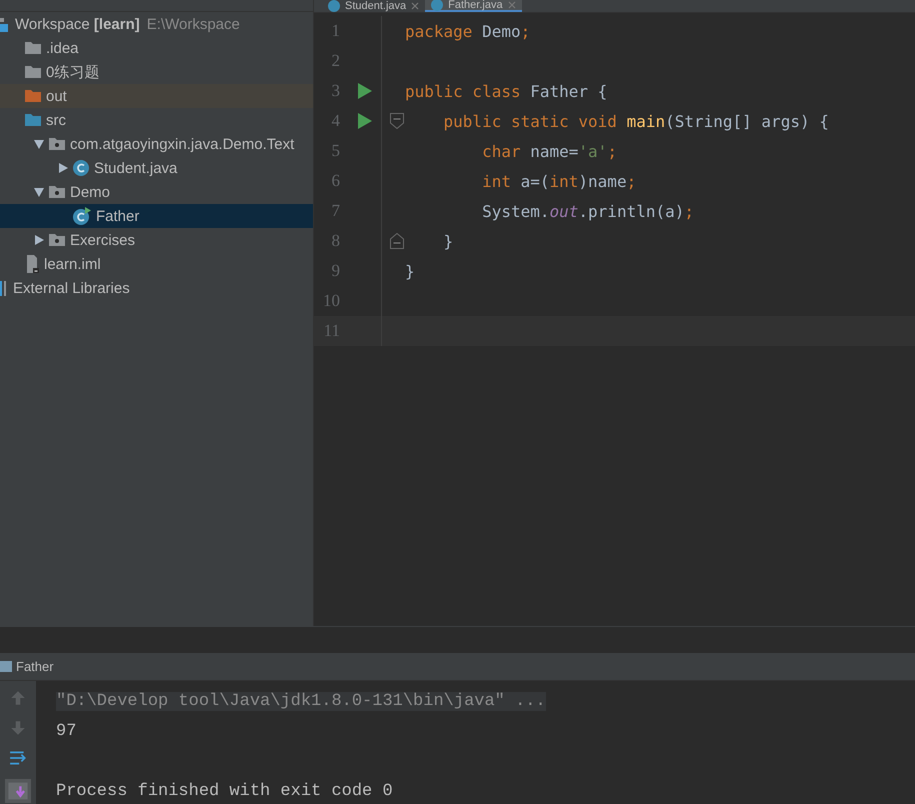 The width and height of the screenshot is (915, 804). Describe the element at coordinates (415, 6) in the screenshot. I see `close-icon` at that location.